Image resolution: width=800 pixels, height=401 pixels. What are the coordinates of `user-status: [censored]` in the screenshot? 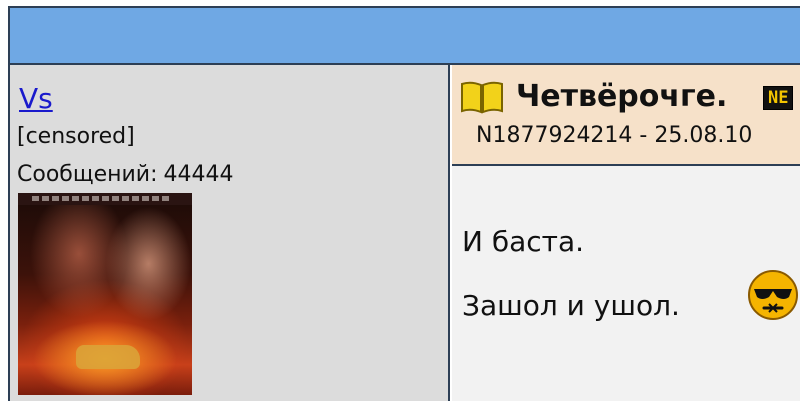 It's located at (76, 136).